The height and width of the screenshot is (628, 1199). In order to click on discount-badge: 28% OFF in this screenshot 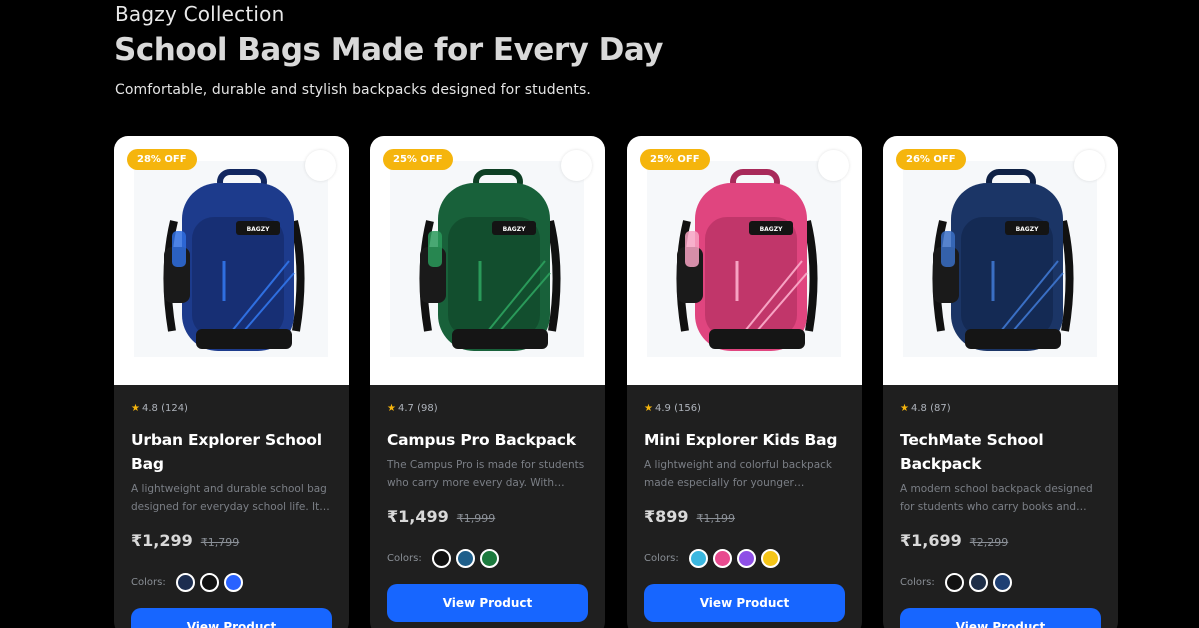, I will do `click(162, 159)`.